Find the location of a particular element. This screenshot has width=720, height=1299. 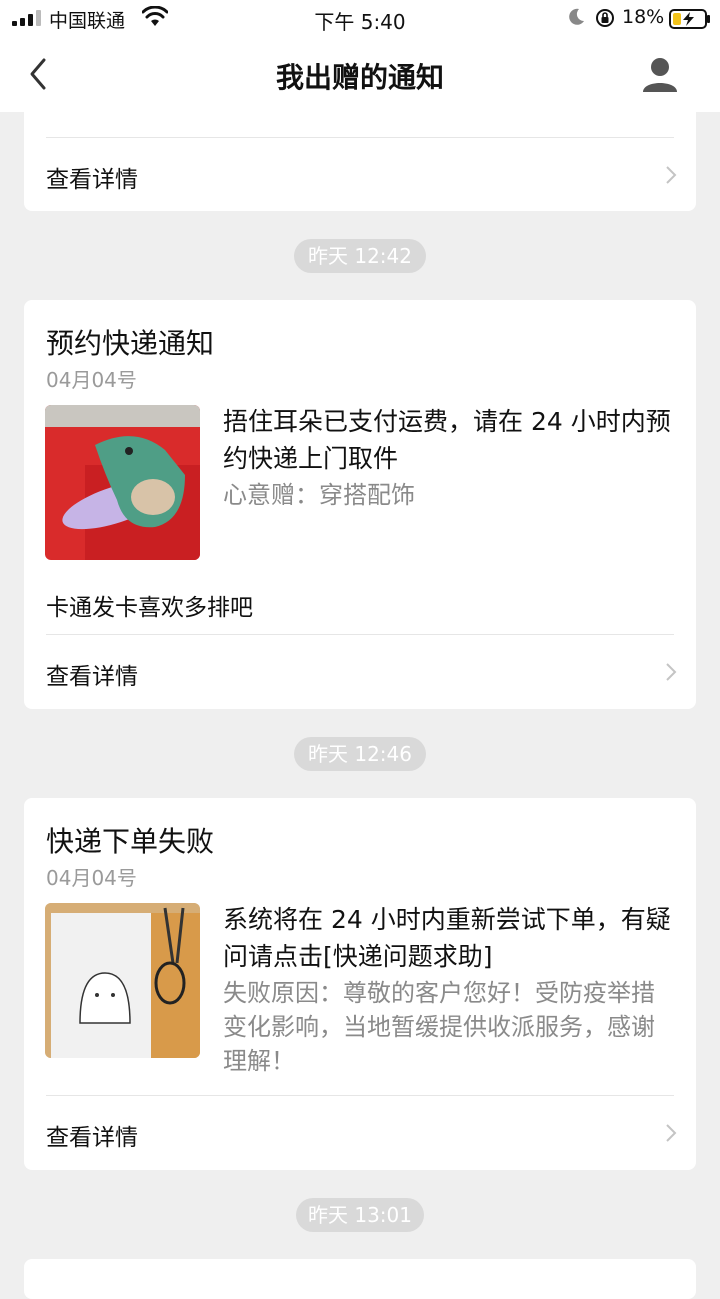

moon-icon is located at coordinates (576, 16).